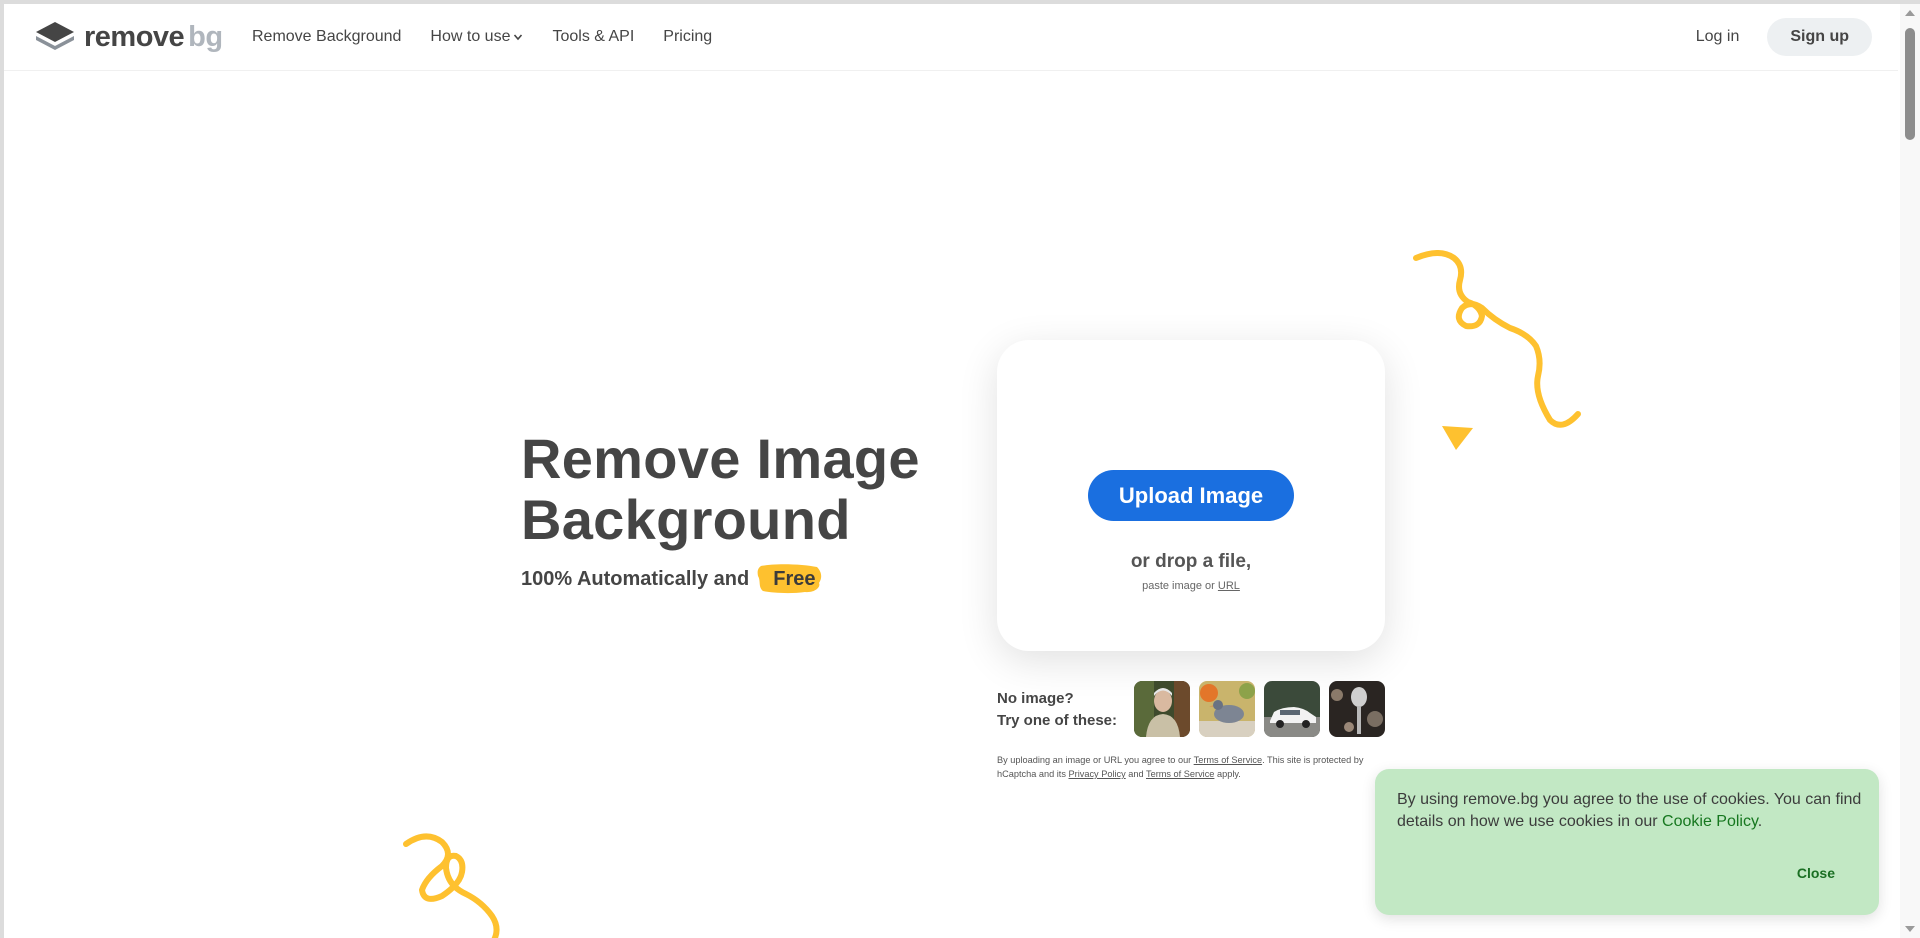  I want to click on logo: remove bg, so click(128, 37).